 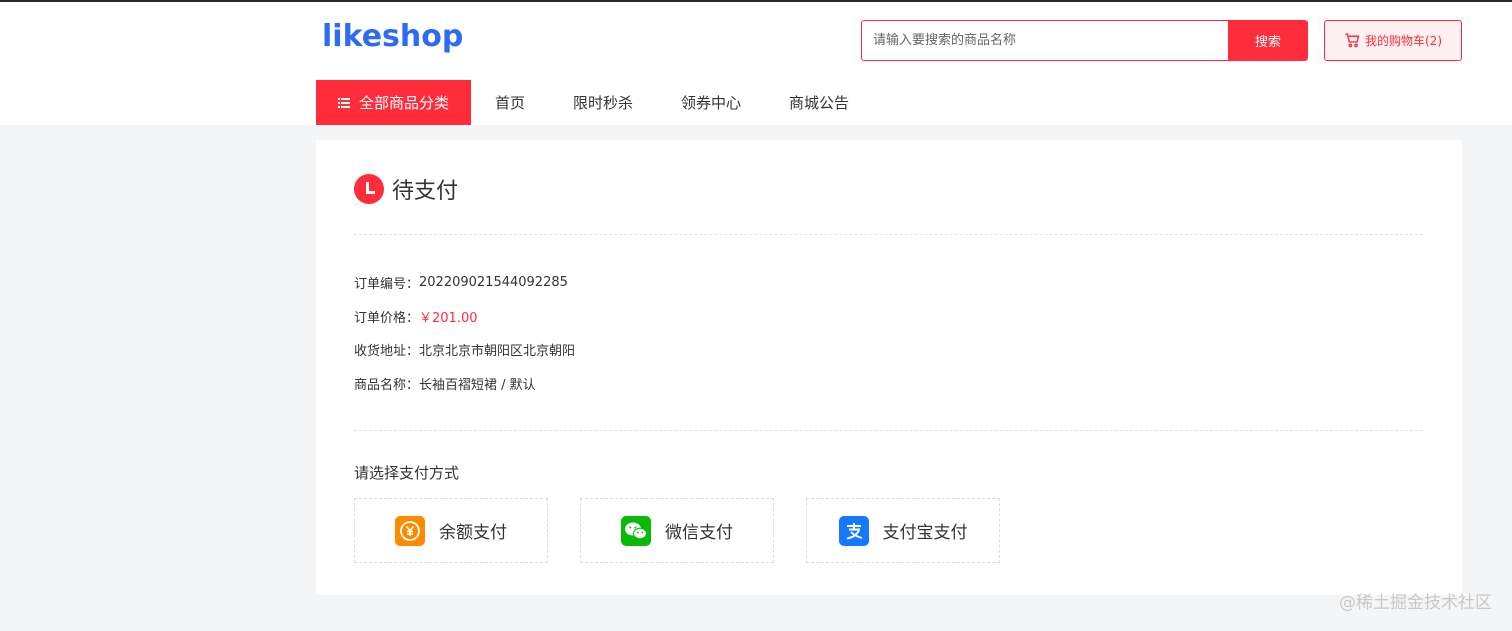 I want to click on search-bar: 搜索, so click(x=1084, y=40).